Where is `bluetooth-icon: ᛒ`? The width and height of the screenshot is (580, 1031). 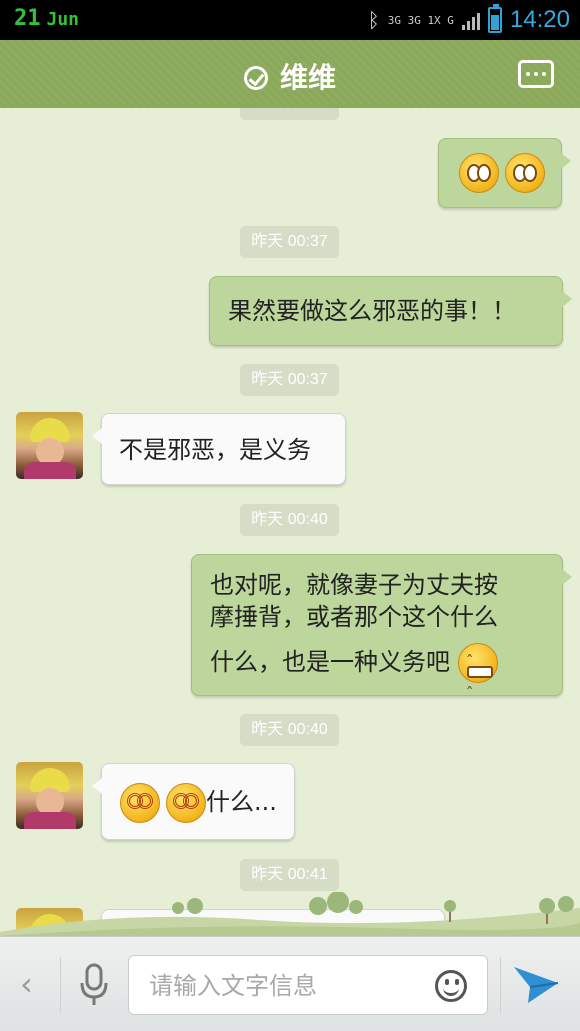 bluetooth-icon: ᛒ is located at coordinates (373, 20).